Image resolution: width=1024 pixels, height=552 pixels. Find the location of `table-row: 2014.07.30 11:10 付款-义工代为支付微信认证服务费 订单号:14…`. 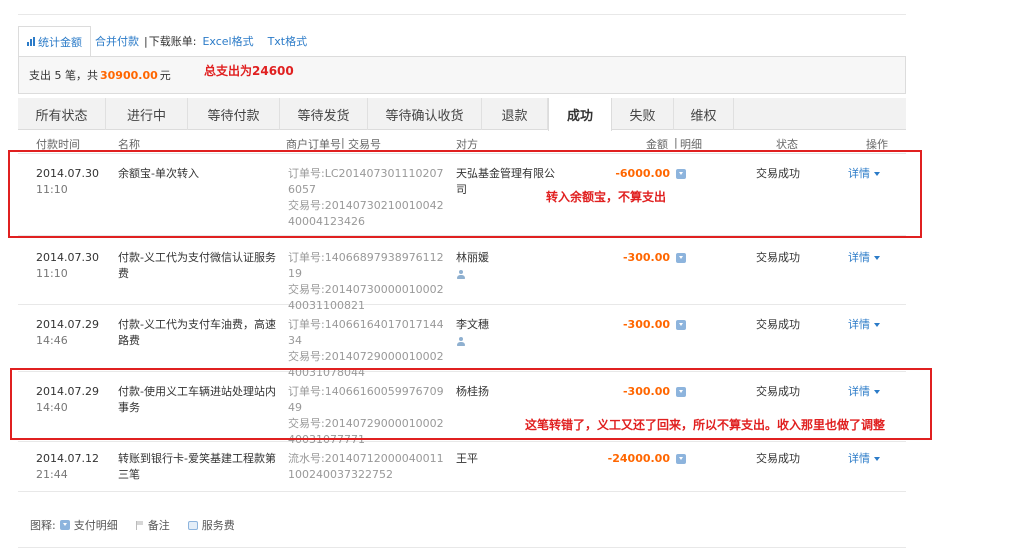

table-row: 2014.07.30 11:10 付款-义工代为支付微信认证服务费 订单号:14… is located at coordinates (462, 274).